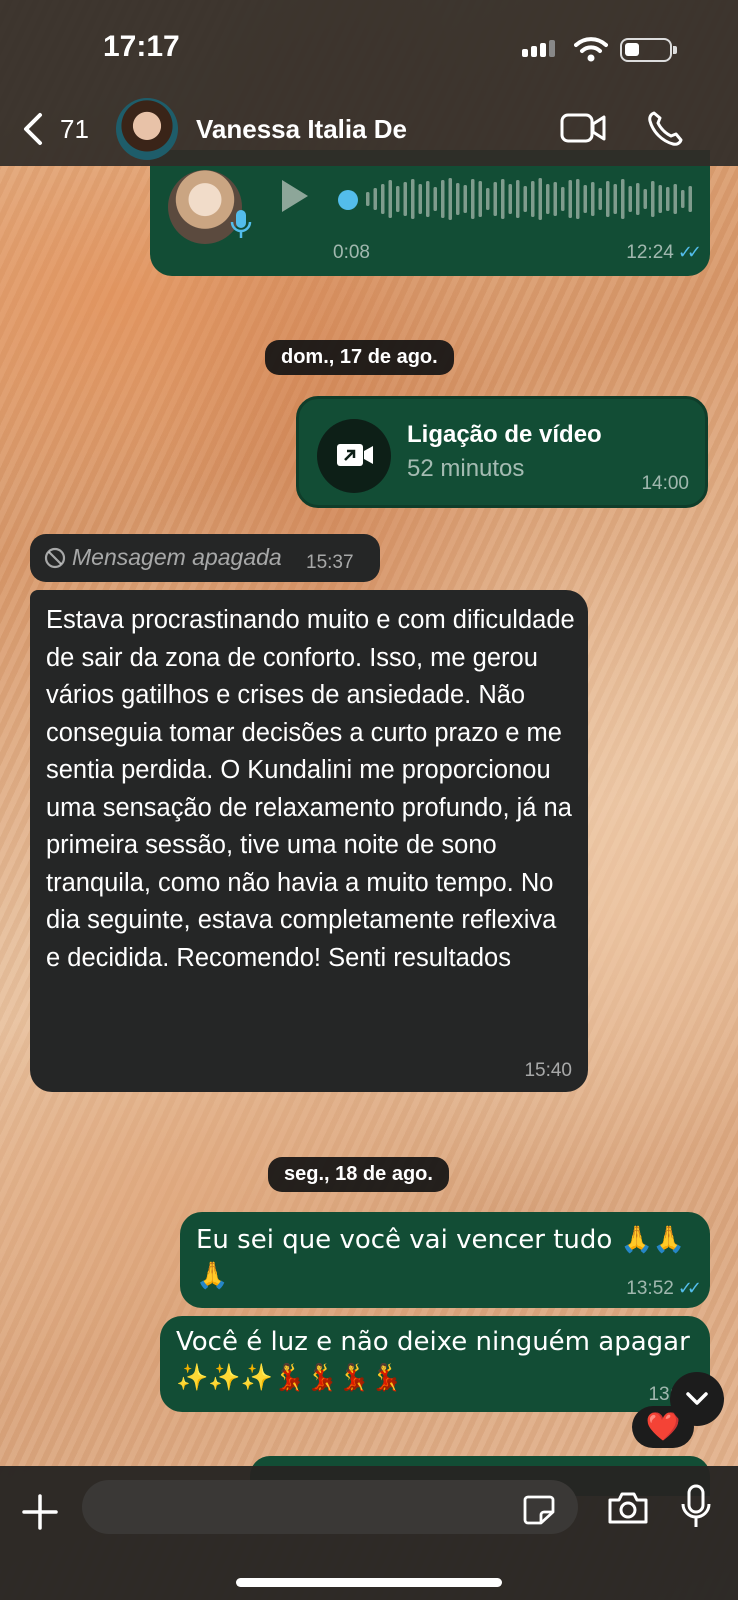 The height and width of the screenshot is (1600, 738). Describe the element at coordinates (583, 128) in the screenshot. I see `video-call-icon` at that location.